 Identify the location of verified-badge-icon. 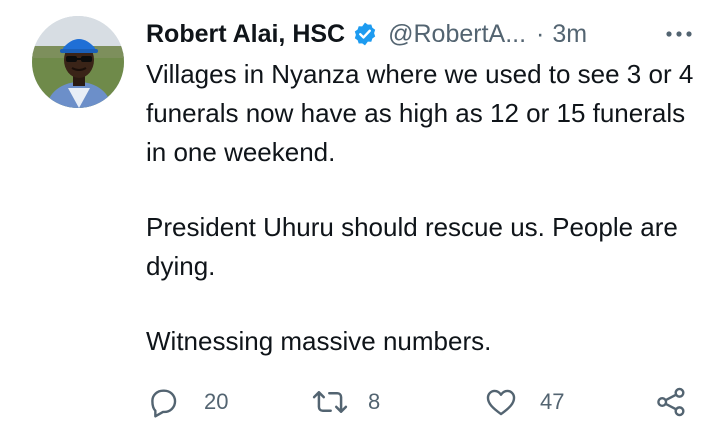
(365, 34).